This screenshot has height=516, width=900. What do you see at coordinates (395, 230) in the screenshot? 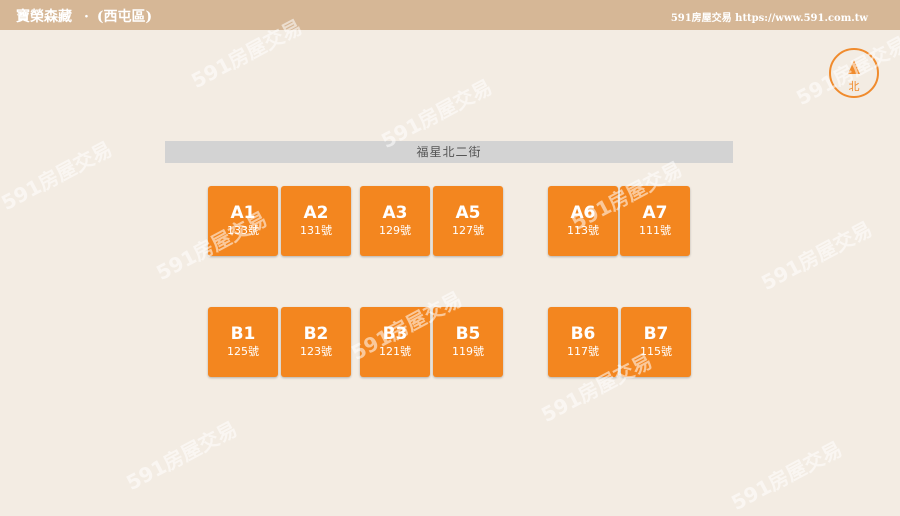
I see `unit-number: 129號` at bounding box center [395, 230].